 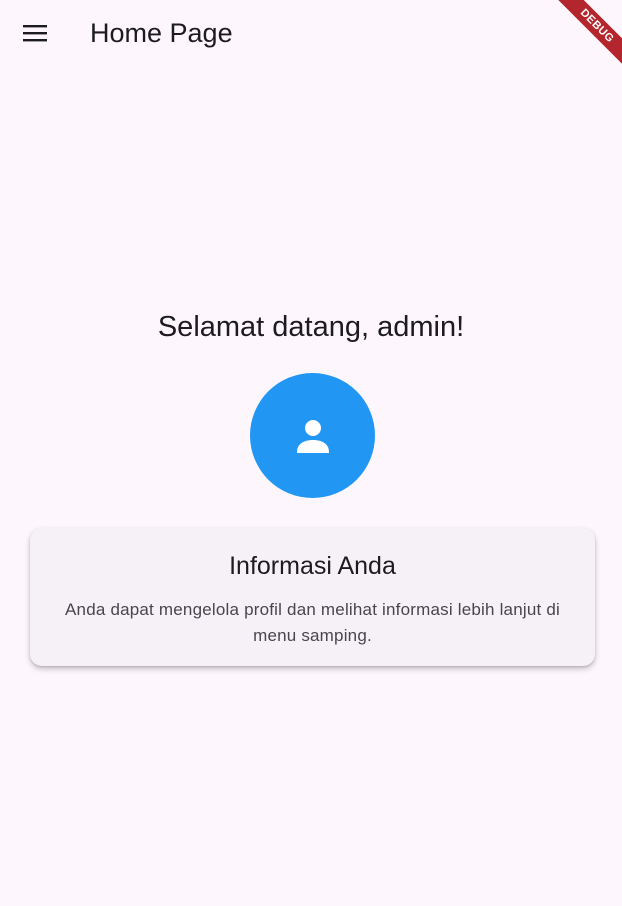 I want to click on welcome-heading: Selamat datang, admin!, so click(x=311, y=327).